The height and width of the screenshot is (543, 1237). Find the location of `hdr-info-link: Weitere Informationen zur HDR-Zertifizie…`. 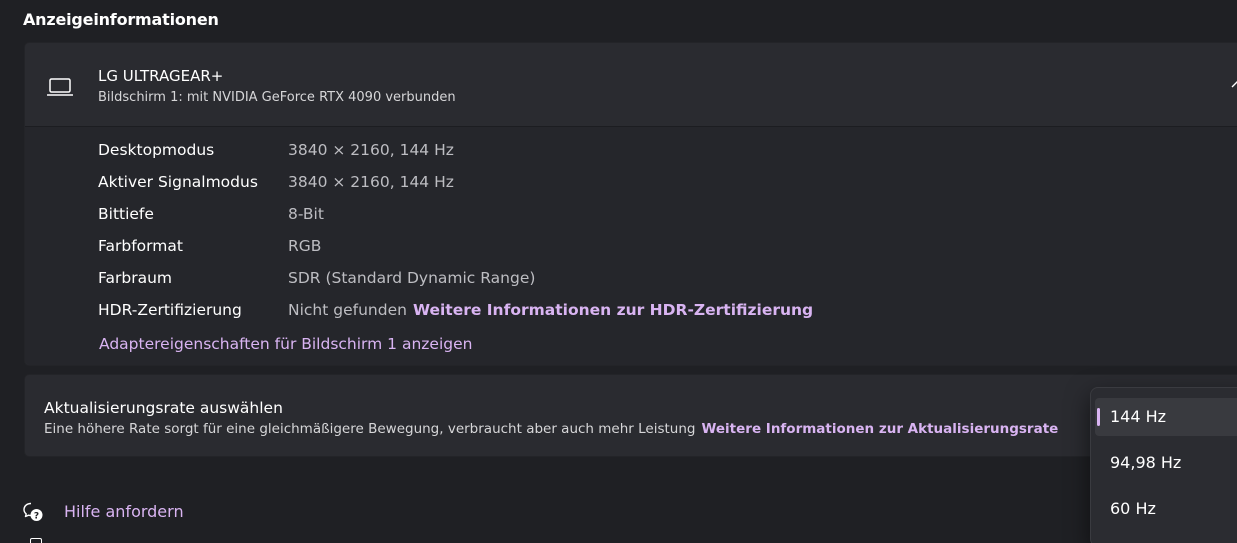

hdr-info-link: Weitere Informationen zur HDR-Zertifizie… is located at coordinates (613, 310).